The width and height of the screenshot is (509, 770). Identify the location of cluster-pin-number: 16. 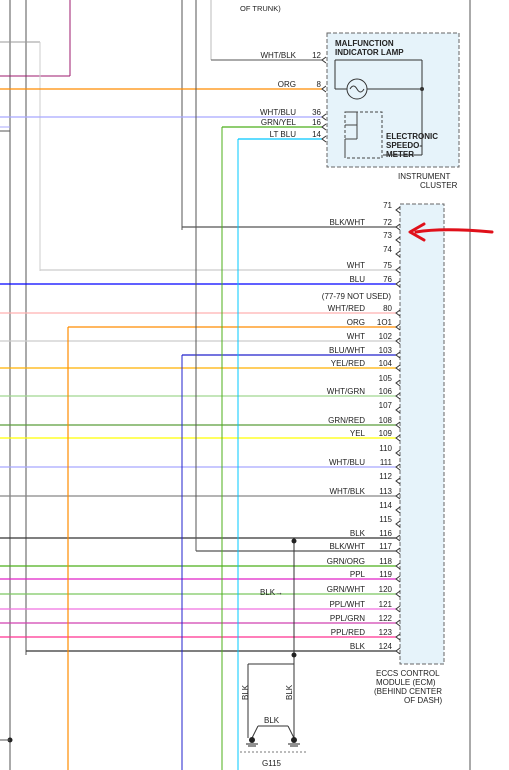
(316, 122).